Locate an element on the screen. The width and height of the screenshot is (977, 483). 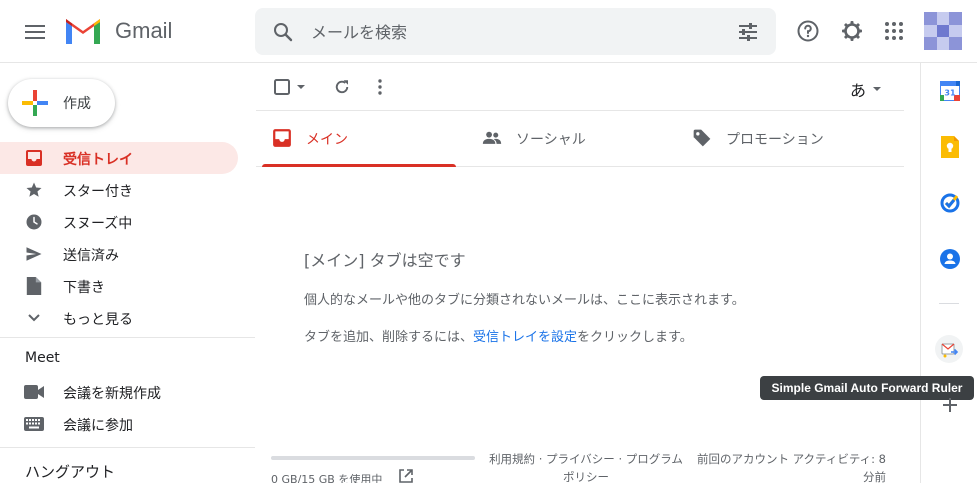
legal-line-2: ポリシー is located at coordinates (586, 475).